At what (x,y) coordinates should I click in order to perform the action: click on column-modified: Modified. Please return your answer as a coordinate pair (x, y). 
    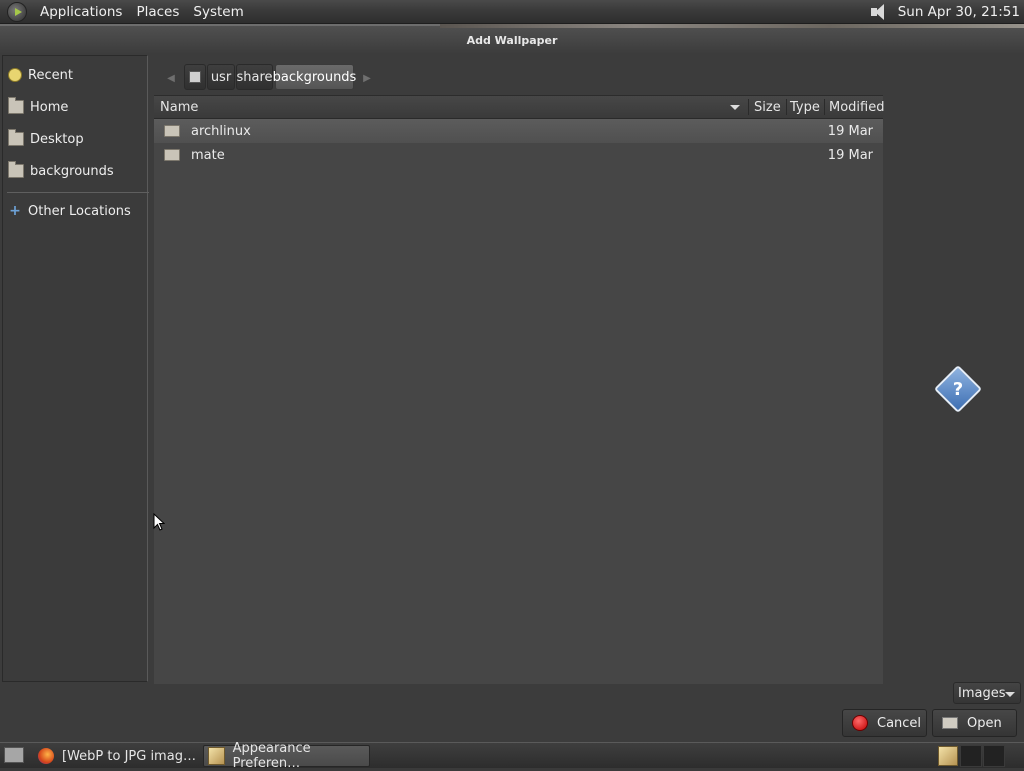
    Looking at the image, I should click on (856, 107).